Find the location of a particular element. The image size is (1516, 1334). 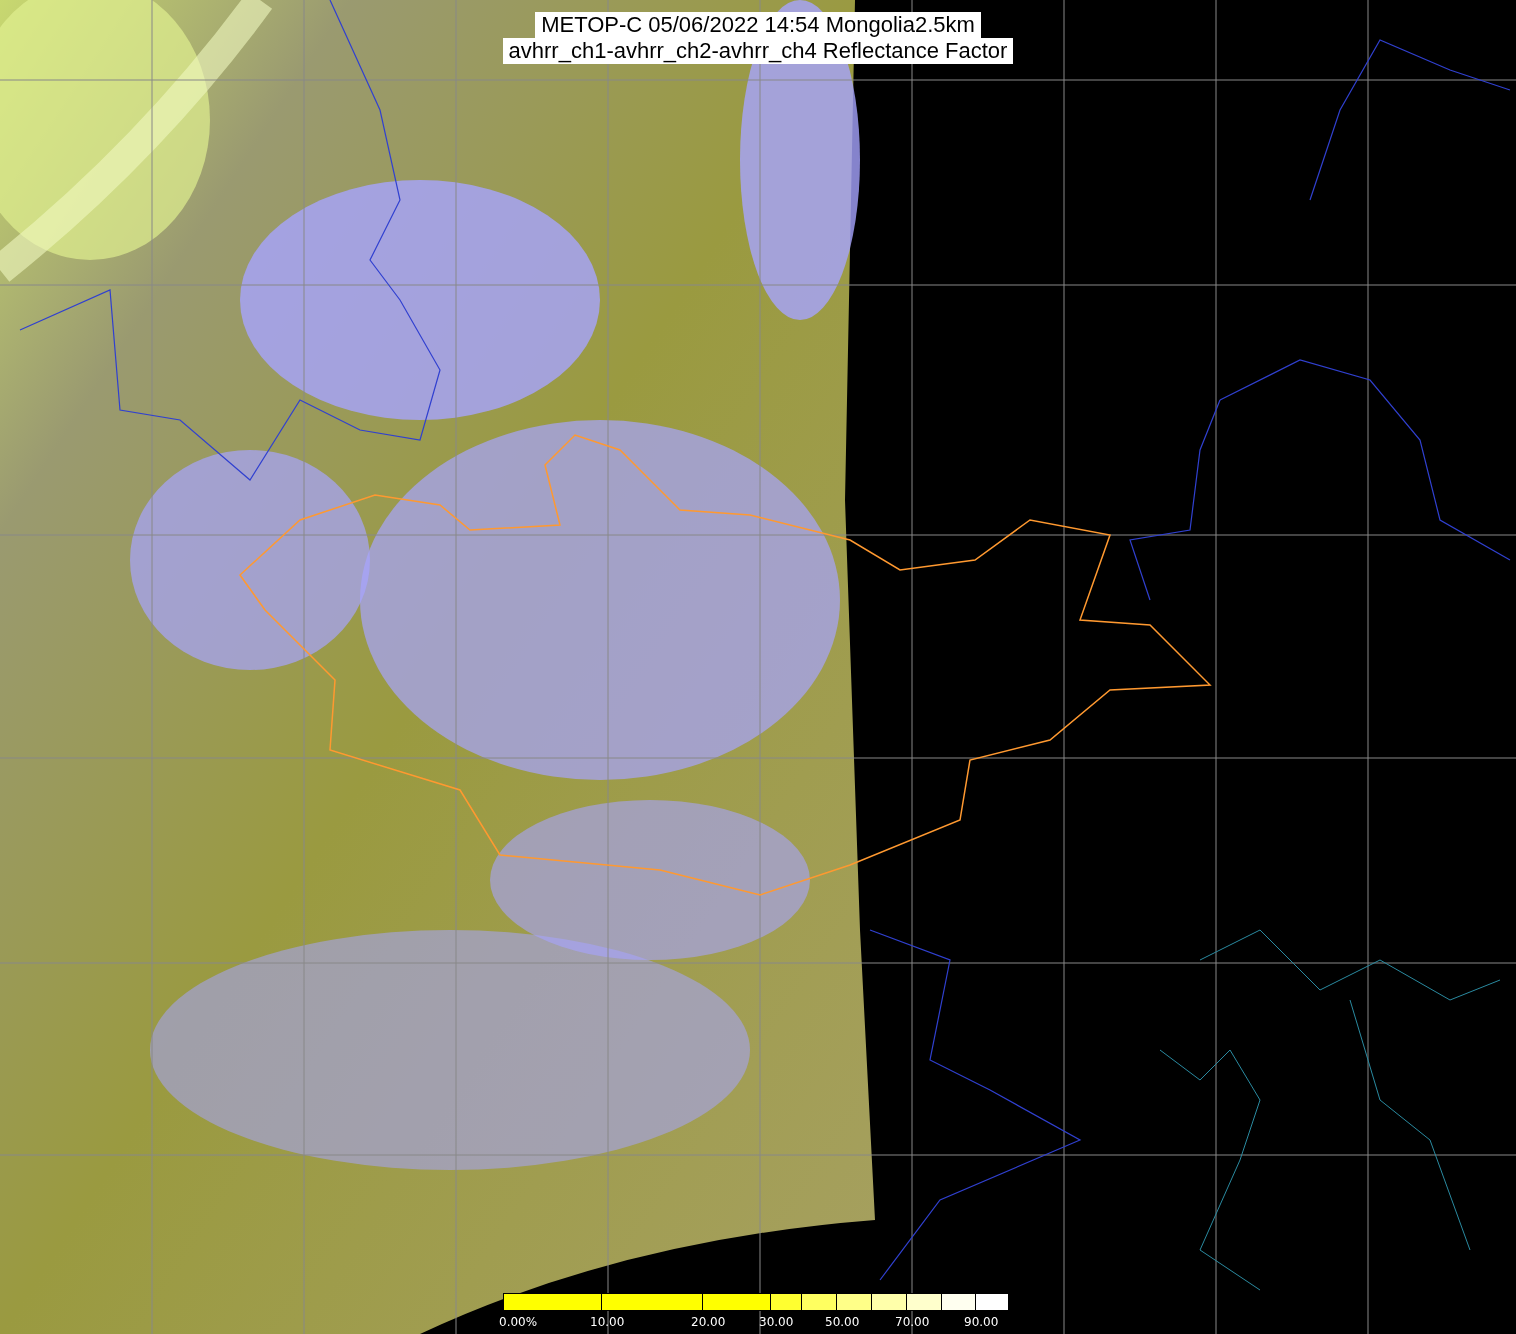

colorbar-label: 10.00 is located at coordinates (607, 1322).